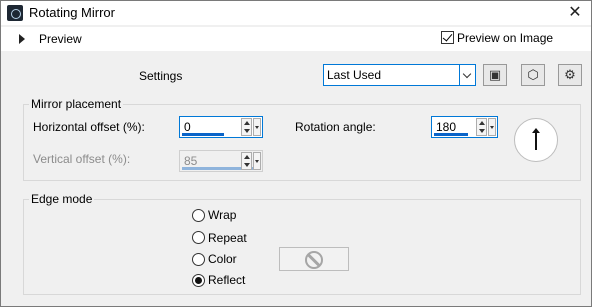 This screenshot has height=307, width=592. What do you see at coordinates (451, 134) in the screenshot?
I see `rotation-angle-slider` at bounding box center [451, 134].